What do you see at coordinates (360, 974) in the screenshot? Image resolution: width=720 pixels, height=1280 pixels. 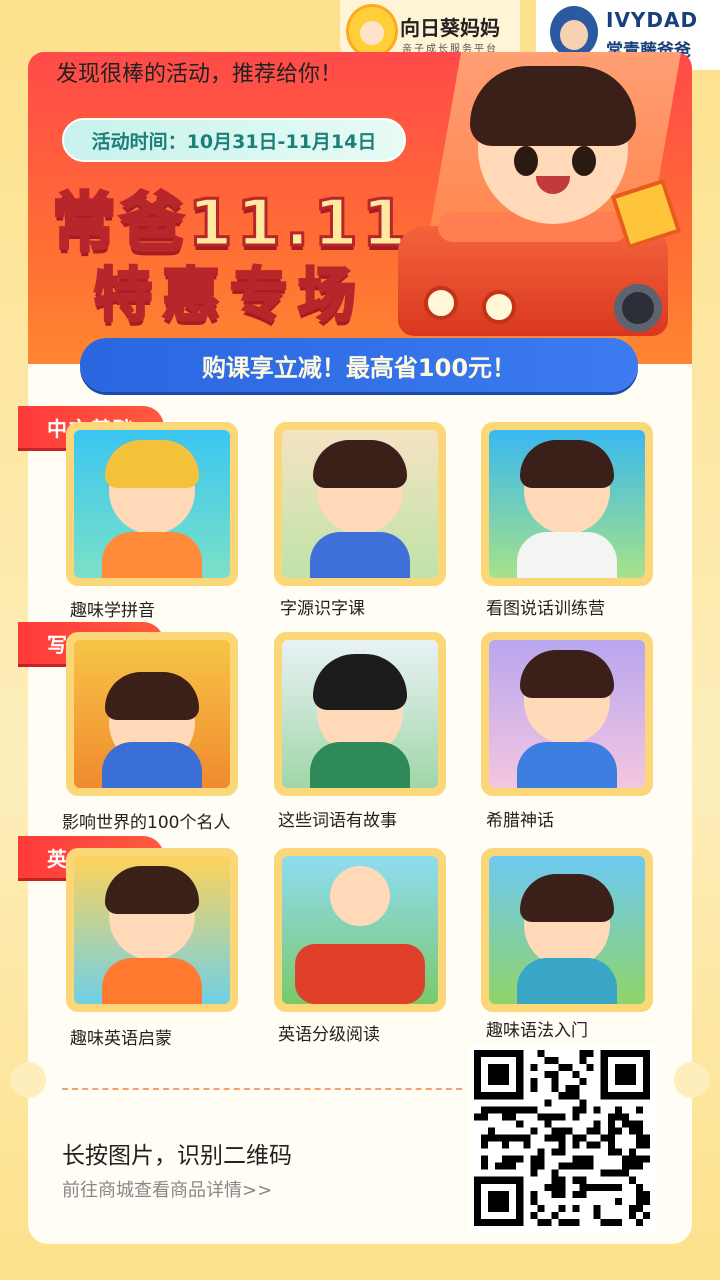 I see `car-icon` at bounding box center [360, 974].